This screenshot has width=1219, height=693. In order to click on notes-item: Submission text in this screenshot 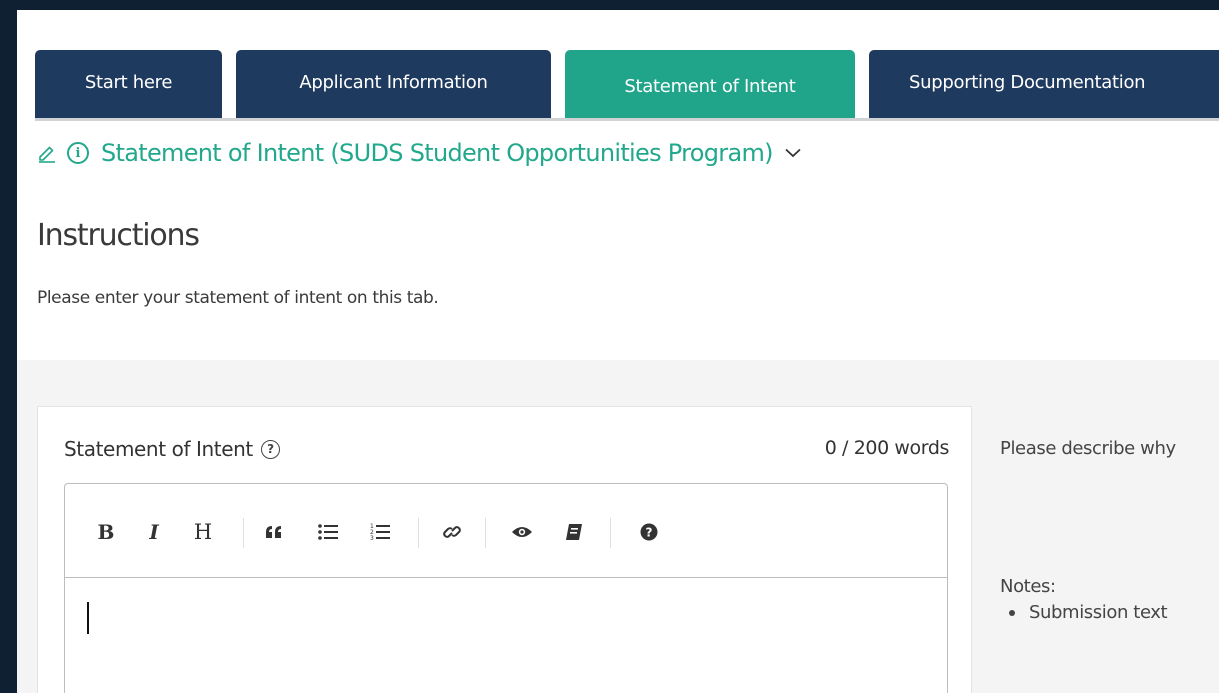, I will do `click(1087, 612)`.